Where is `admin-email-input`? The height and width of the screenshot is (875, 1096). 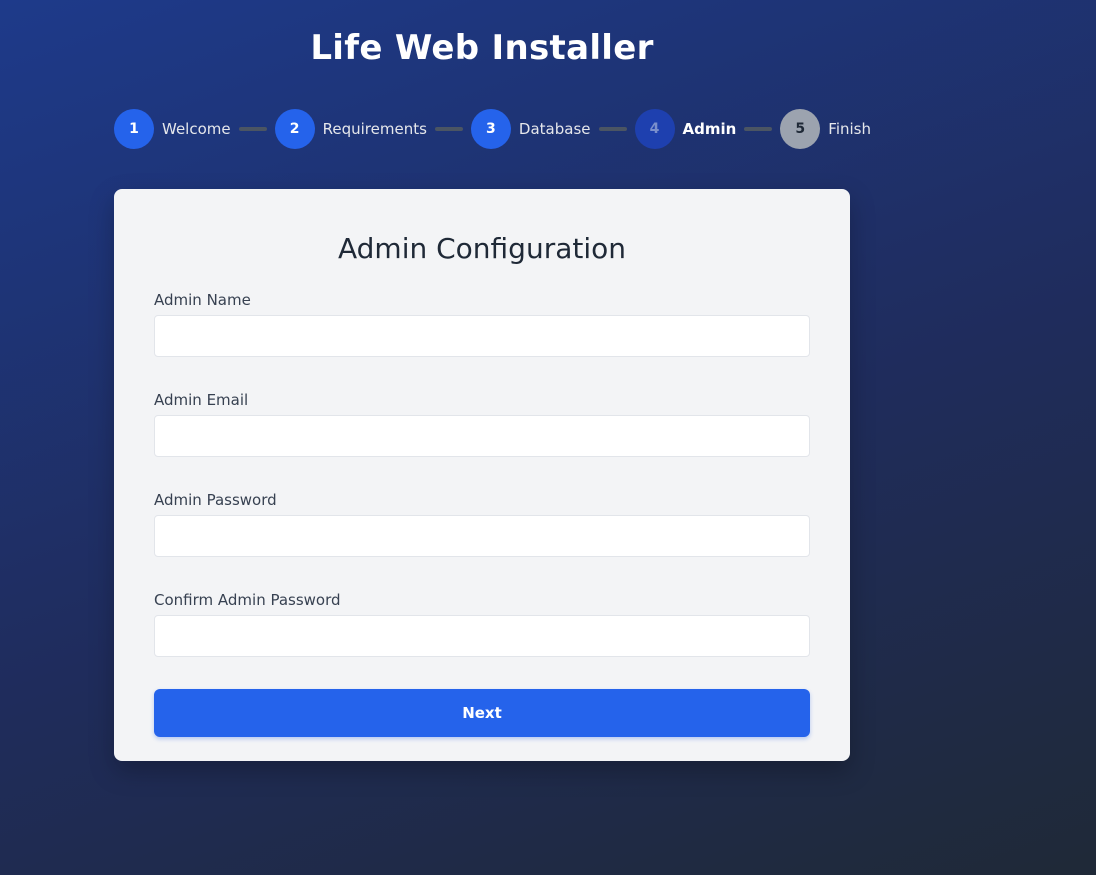
admin-email-input is located at coordinates (482, 436).